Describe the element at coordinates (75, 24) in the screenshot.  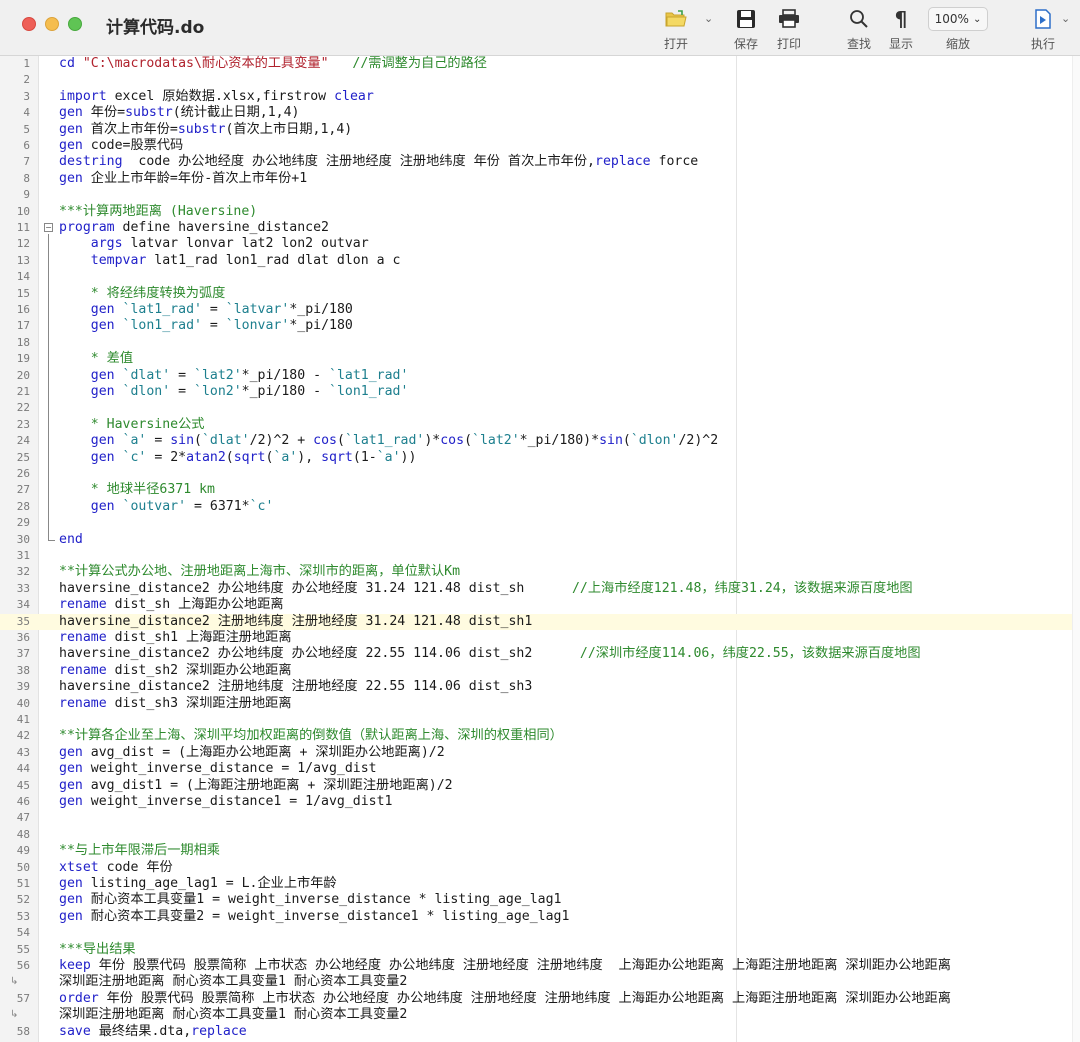
I see `zoom-window-button` at that location.